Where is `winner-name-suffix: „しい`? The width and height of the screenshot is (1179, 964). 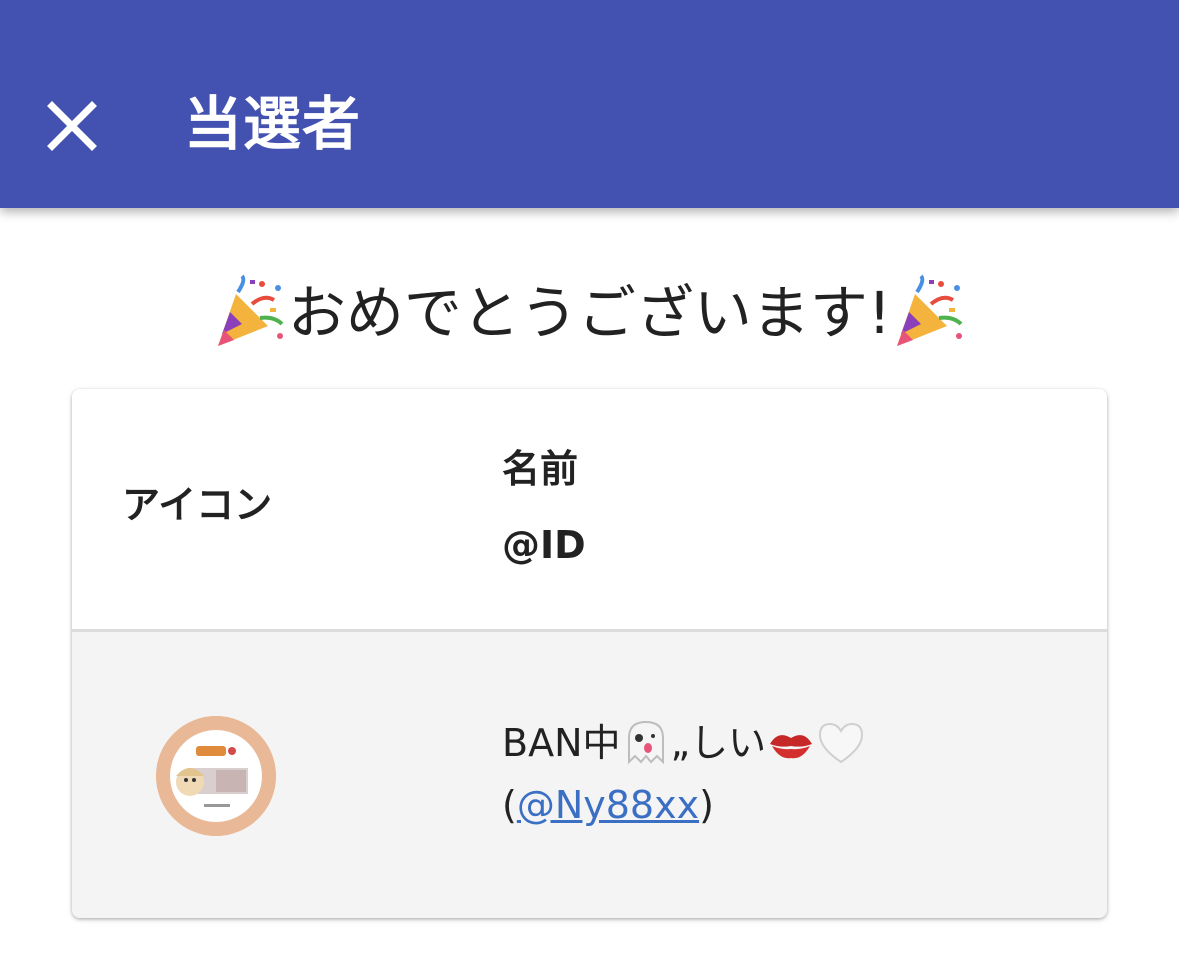
winner-name-suffix: „しい is located at coordinates (718, 743).